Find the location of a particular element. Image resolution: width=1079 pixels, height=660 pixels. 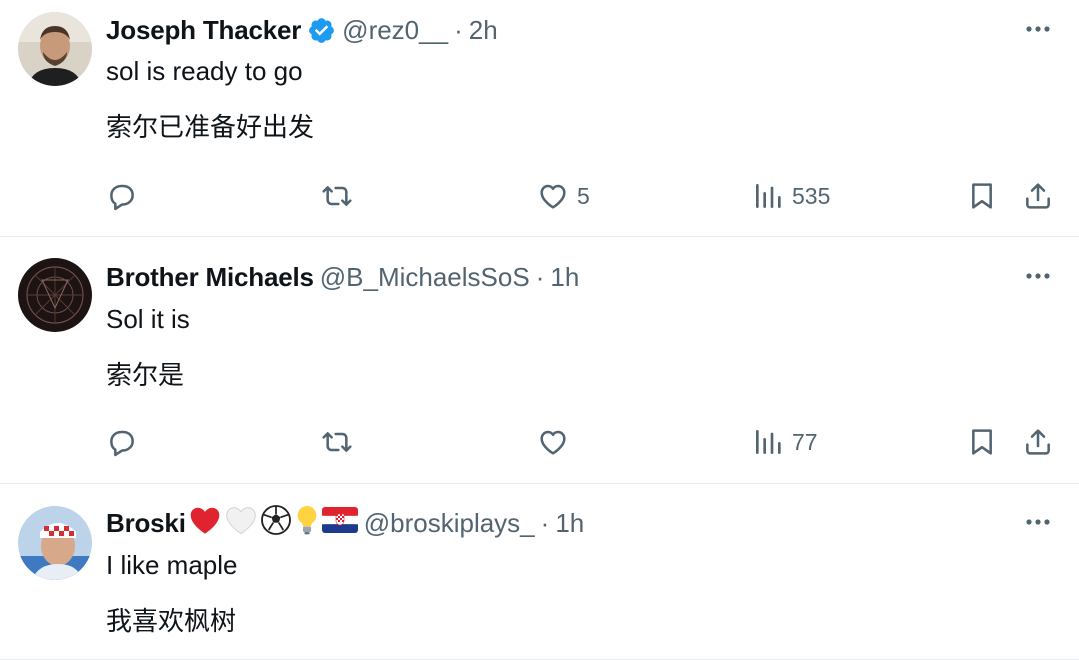

timestamp: 2h is located at coordinates (483, 30).